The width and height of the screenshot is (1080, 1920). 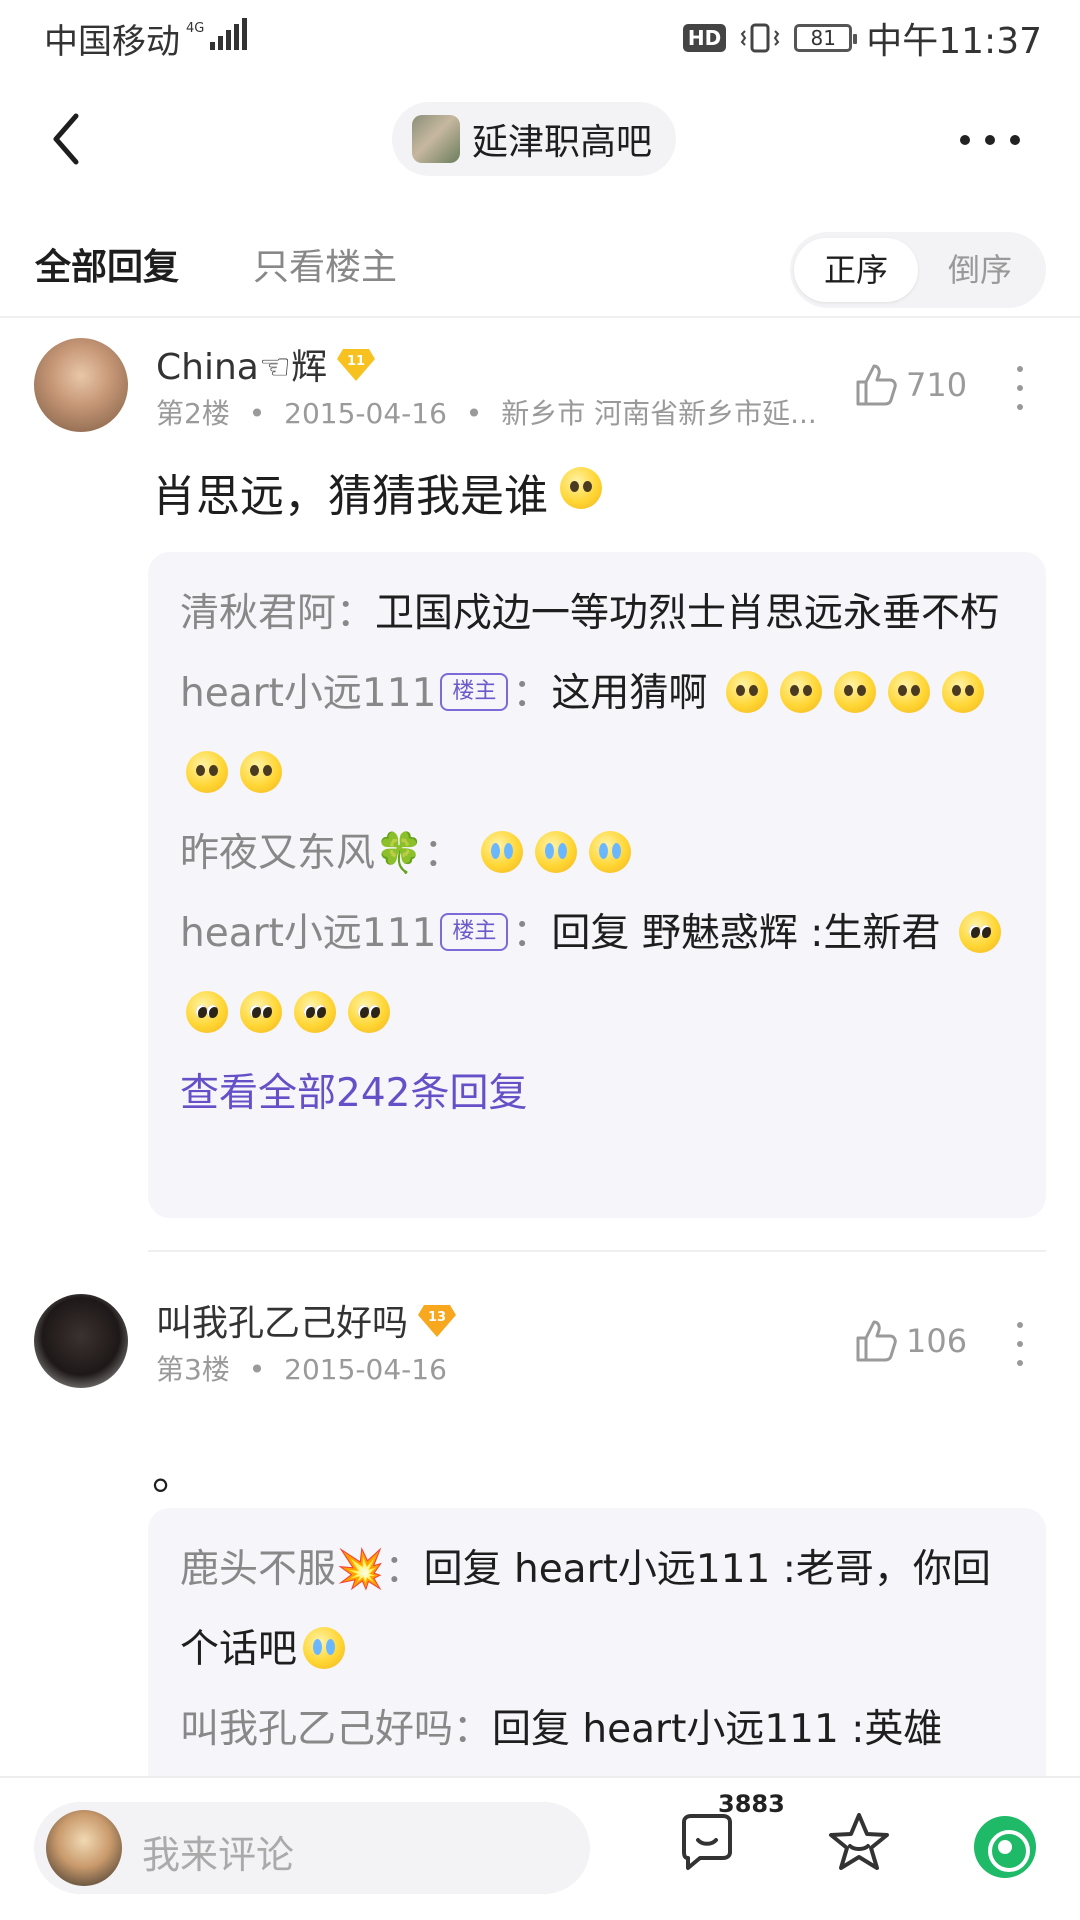 I want to click on reply-item: heart小远111 楼主 ：这用猜啊, so click(x=598, y=734).